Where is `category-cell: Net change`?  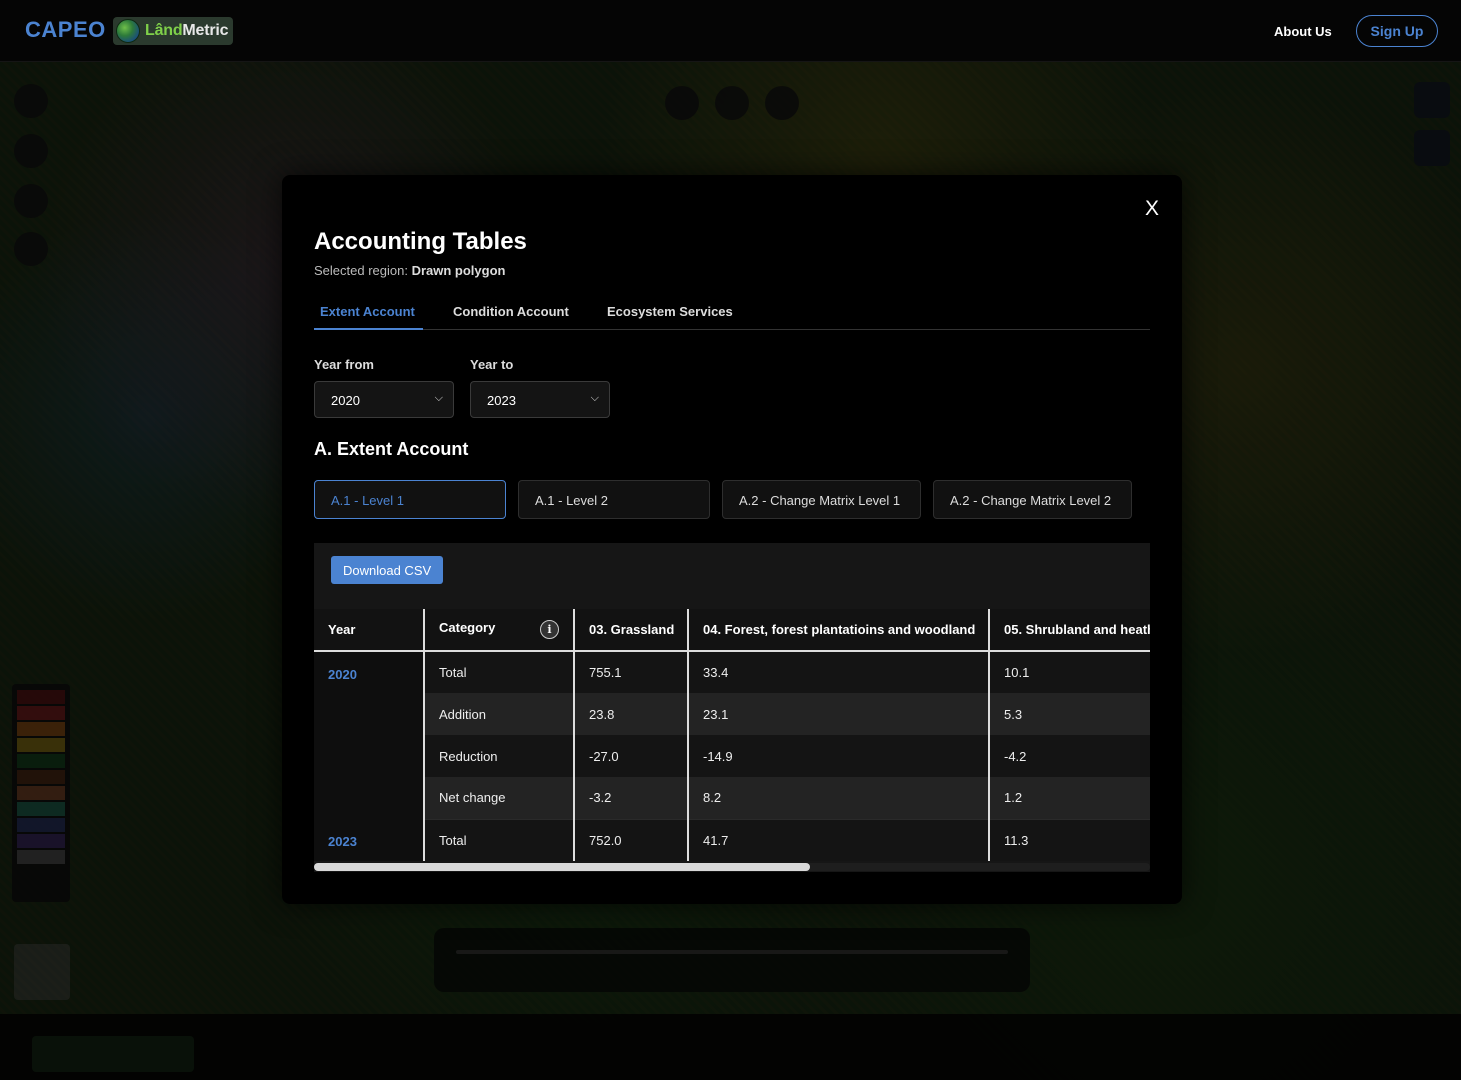 category-cell: Net change is located at coordinates (499, 798).